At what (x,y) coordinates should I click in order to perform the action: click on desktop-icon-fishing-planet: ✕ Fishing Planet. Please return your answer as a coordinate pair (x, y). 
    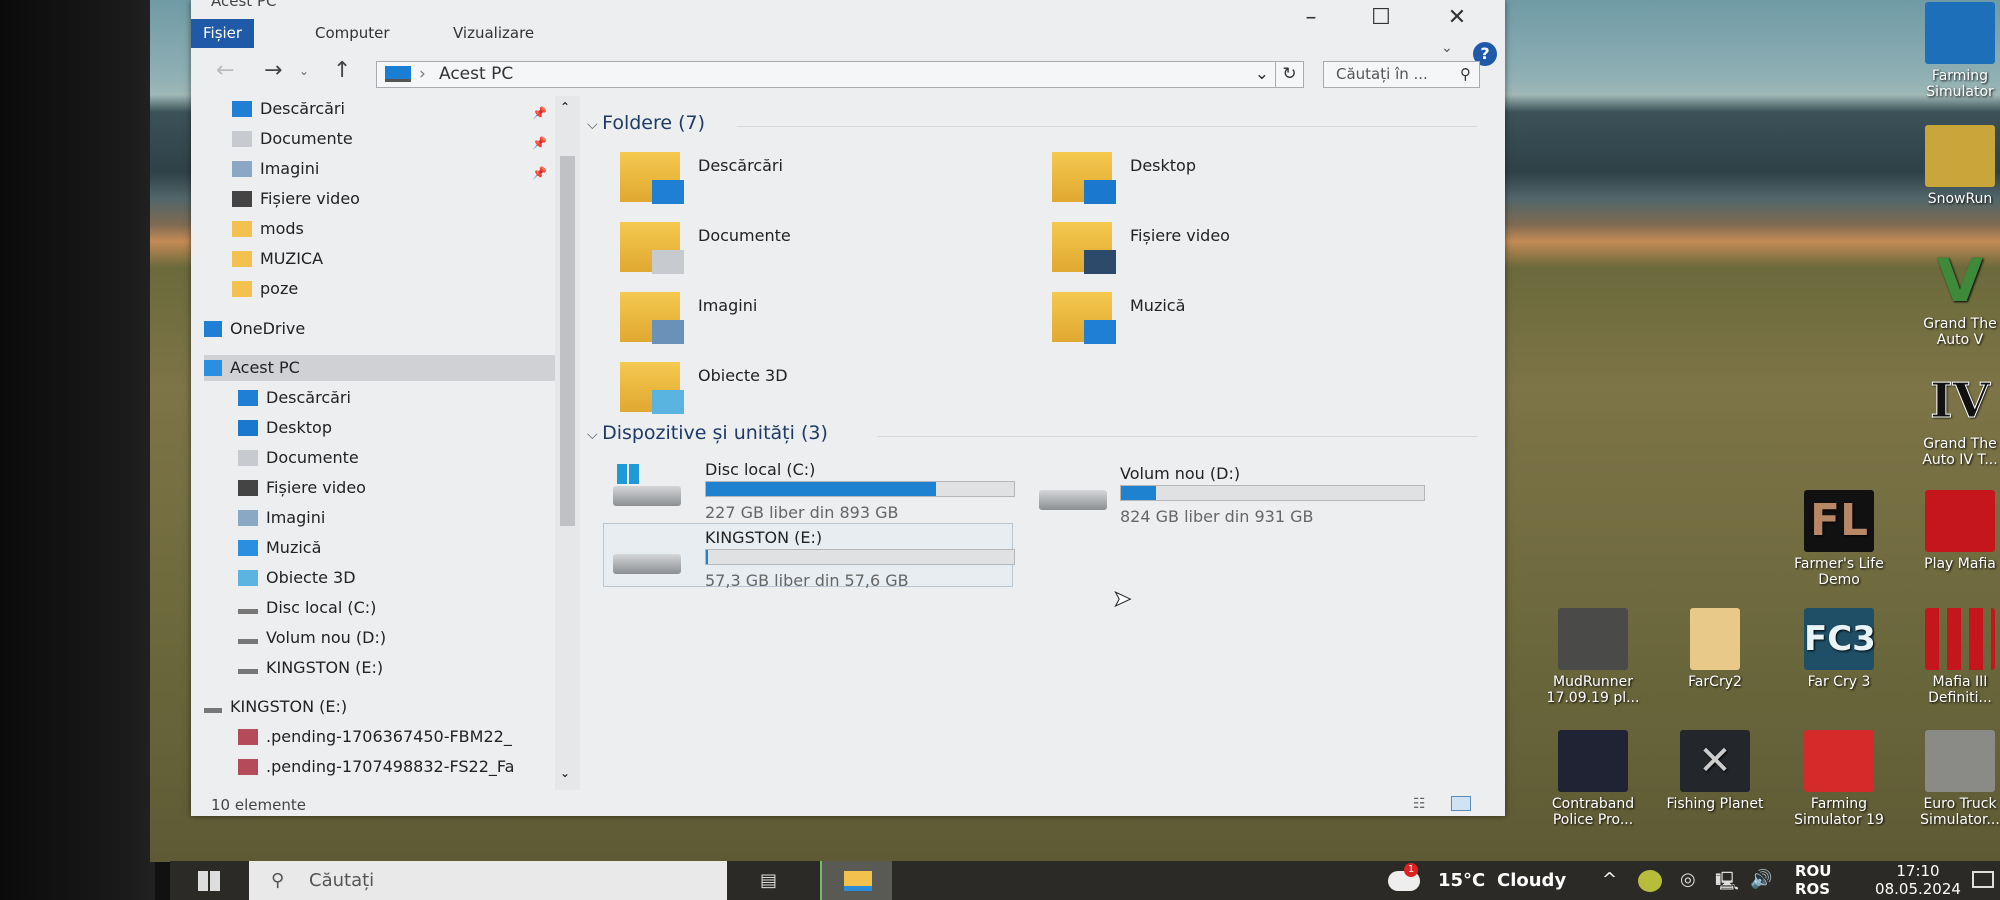
    Looking at the image, I should click on (1715, 771).